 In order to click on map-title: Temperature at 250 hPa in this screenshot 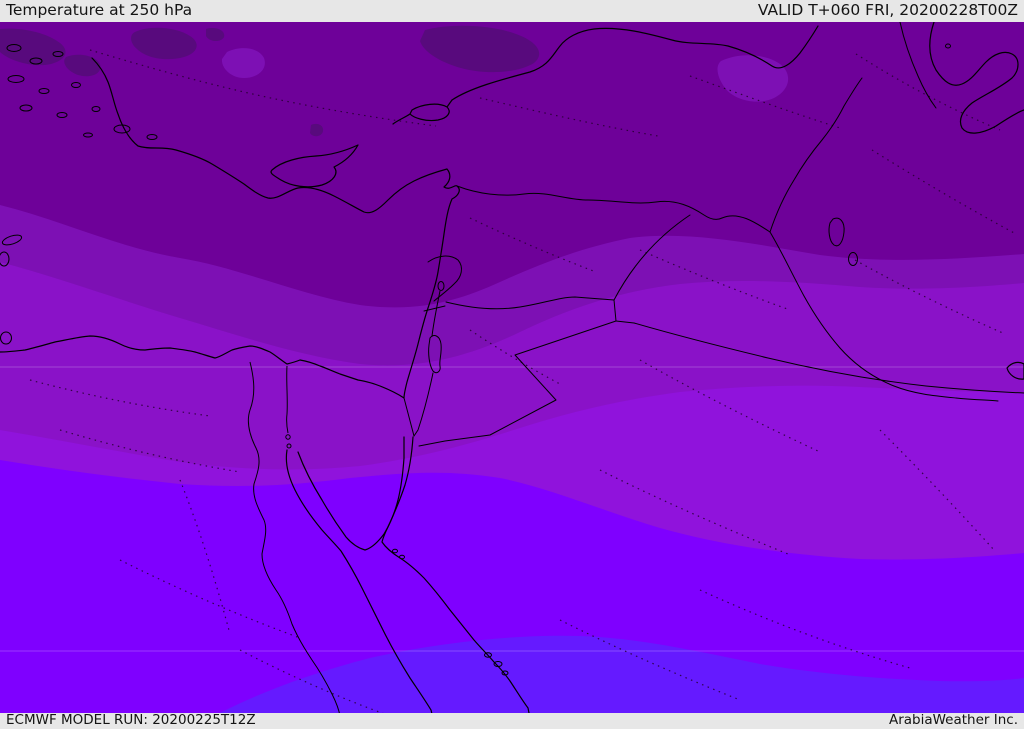, I will do `click(99, 10)`.